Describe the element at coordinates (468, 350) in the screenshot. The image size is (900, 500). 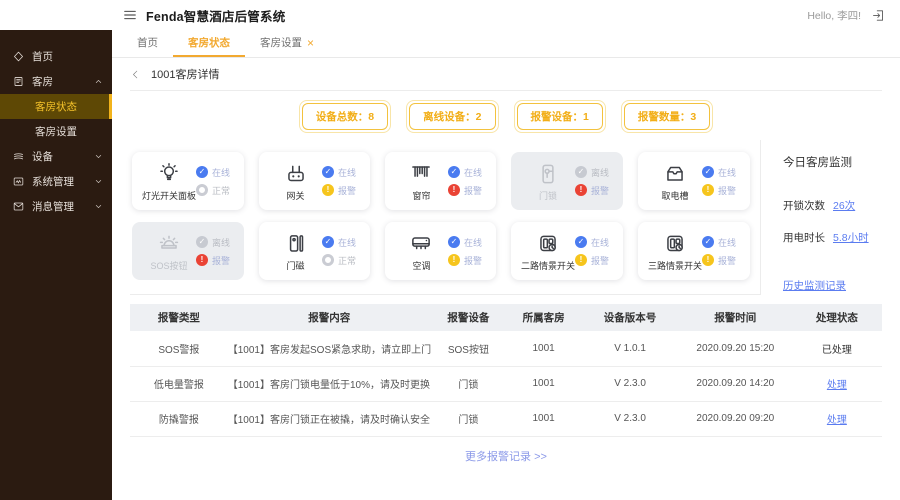
I see `alarm-device: SOS按钮` at that location.